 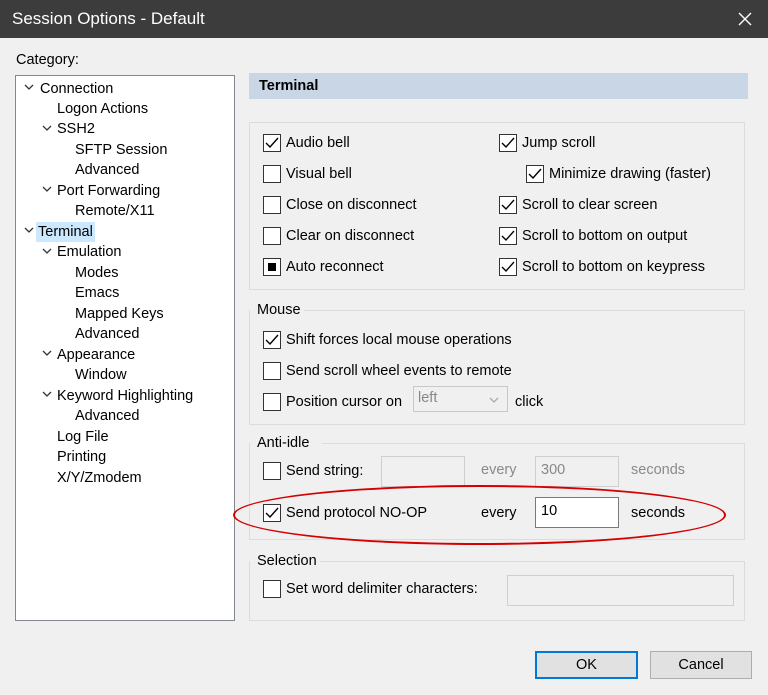 I want to click on shift-forces-label: Shift forces local mouse operations, so click(x=399, y=340).